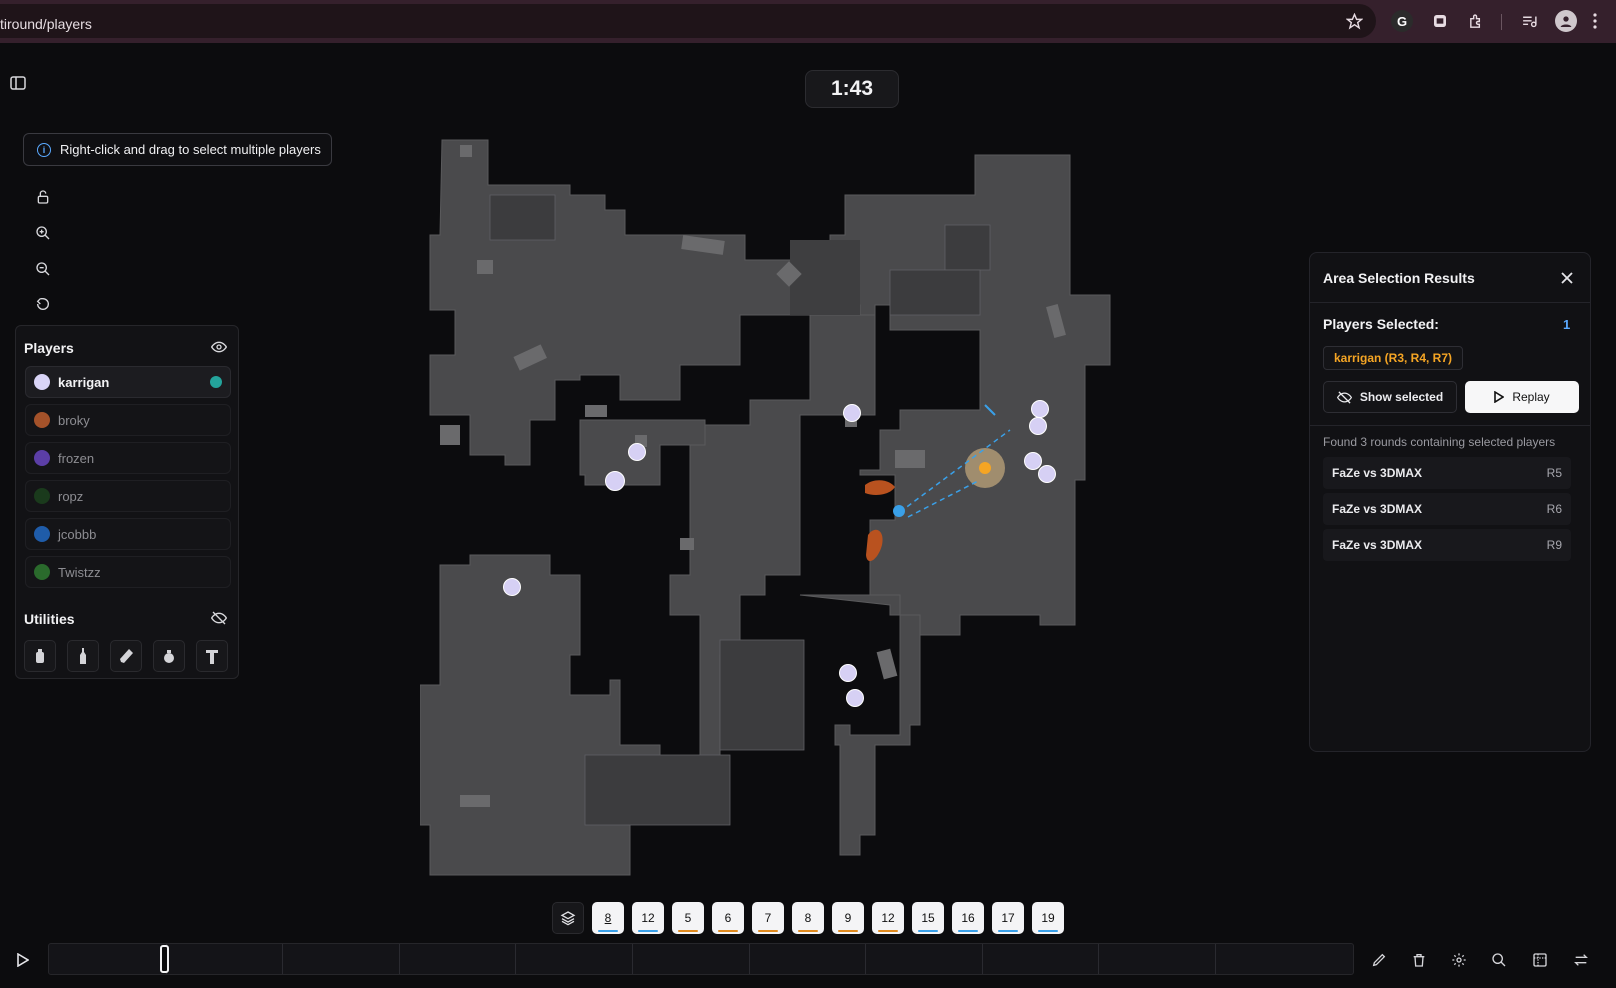  I want to click on timeline-track, so click(701, 959).